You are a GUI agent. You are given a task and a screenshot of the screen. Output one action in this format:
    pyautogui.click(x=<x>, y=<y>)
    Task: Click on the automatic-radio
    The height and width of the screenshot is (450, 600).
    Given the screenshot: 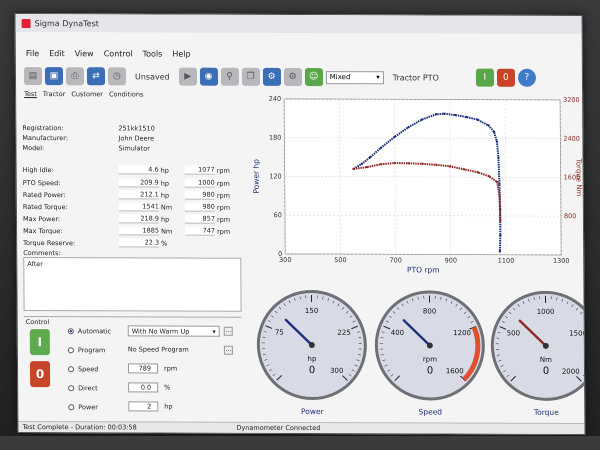 What is the action you would take?
    pyautogui.click(x=70, y=330)
    